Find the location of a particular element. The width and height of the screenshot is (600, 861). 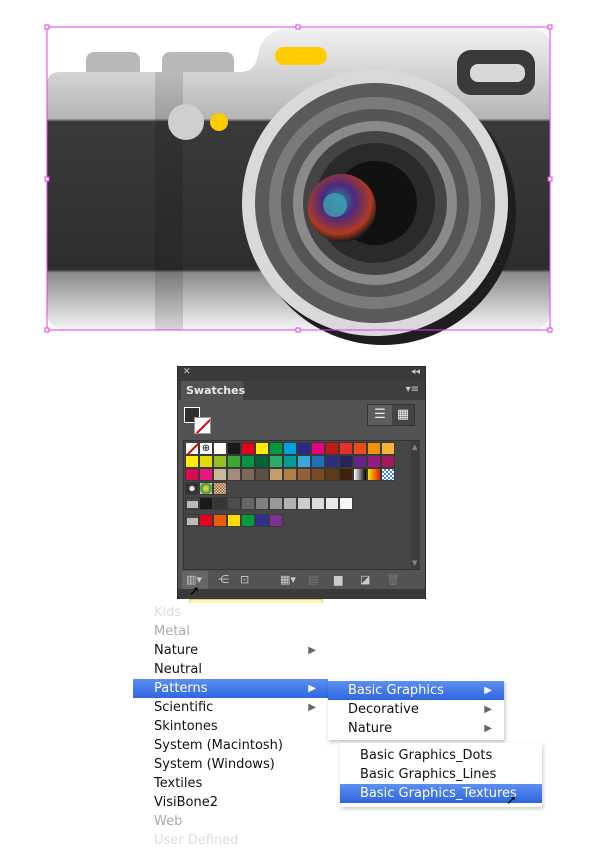

menu-item-system-windows: System (Windows) is located at coordinates (230, 764).